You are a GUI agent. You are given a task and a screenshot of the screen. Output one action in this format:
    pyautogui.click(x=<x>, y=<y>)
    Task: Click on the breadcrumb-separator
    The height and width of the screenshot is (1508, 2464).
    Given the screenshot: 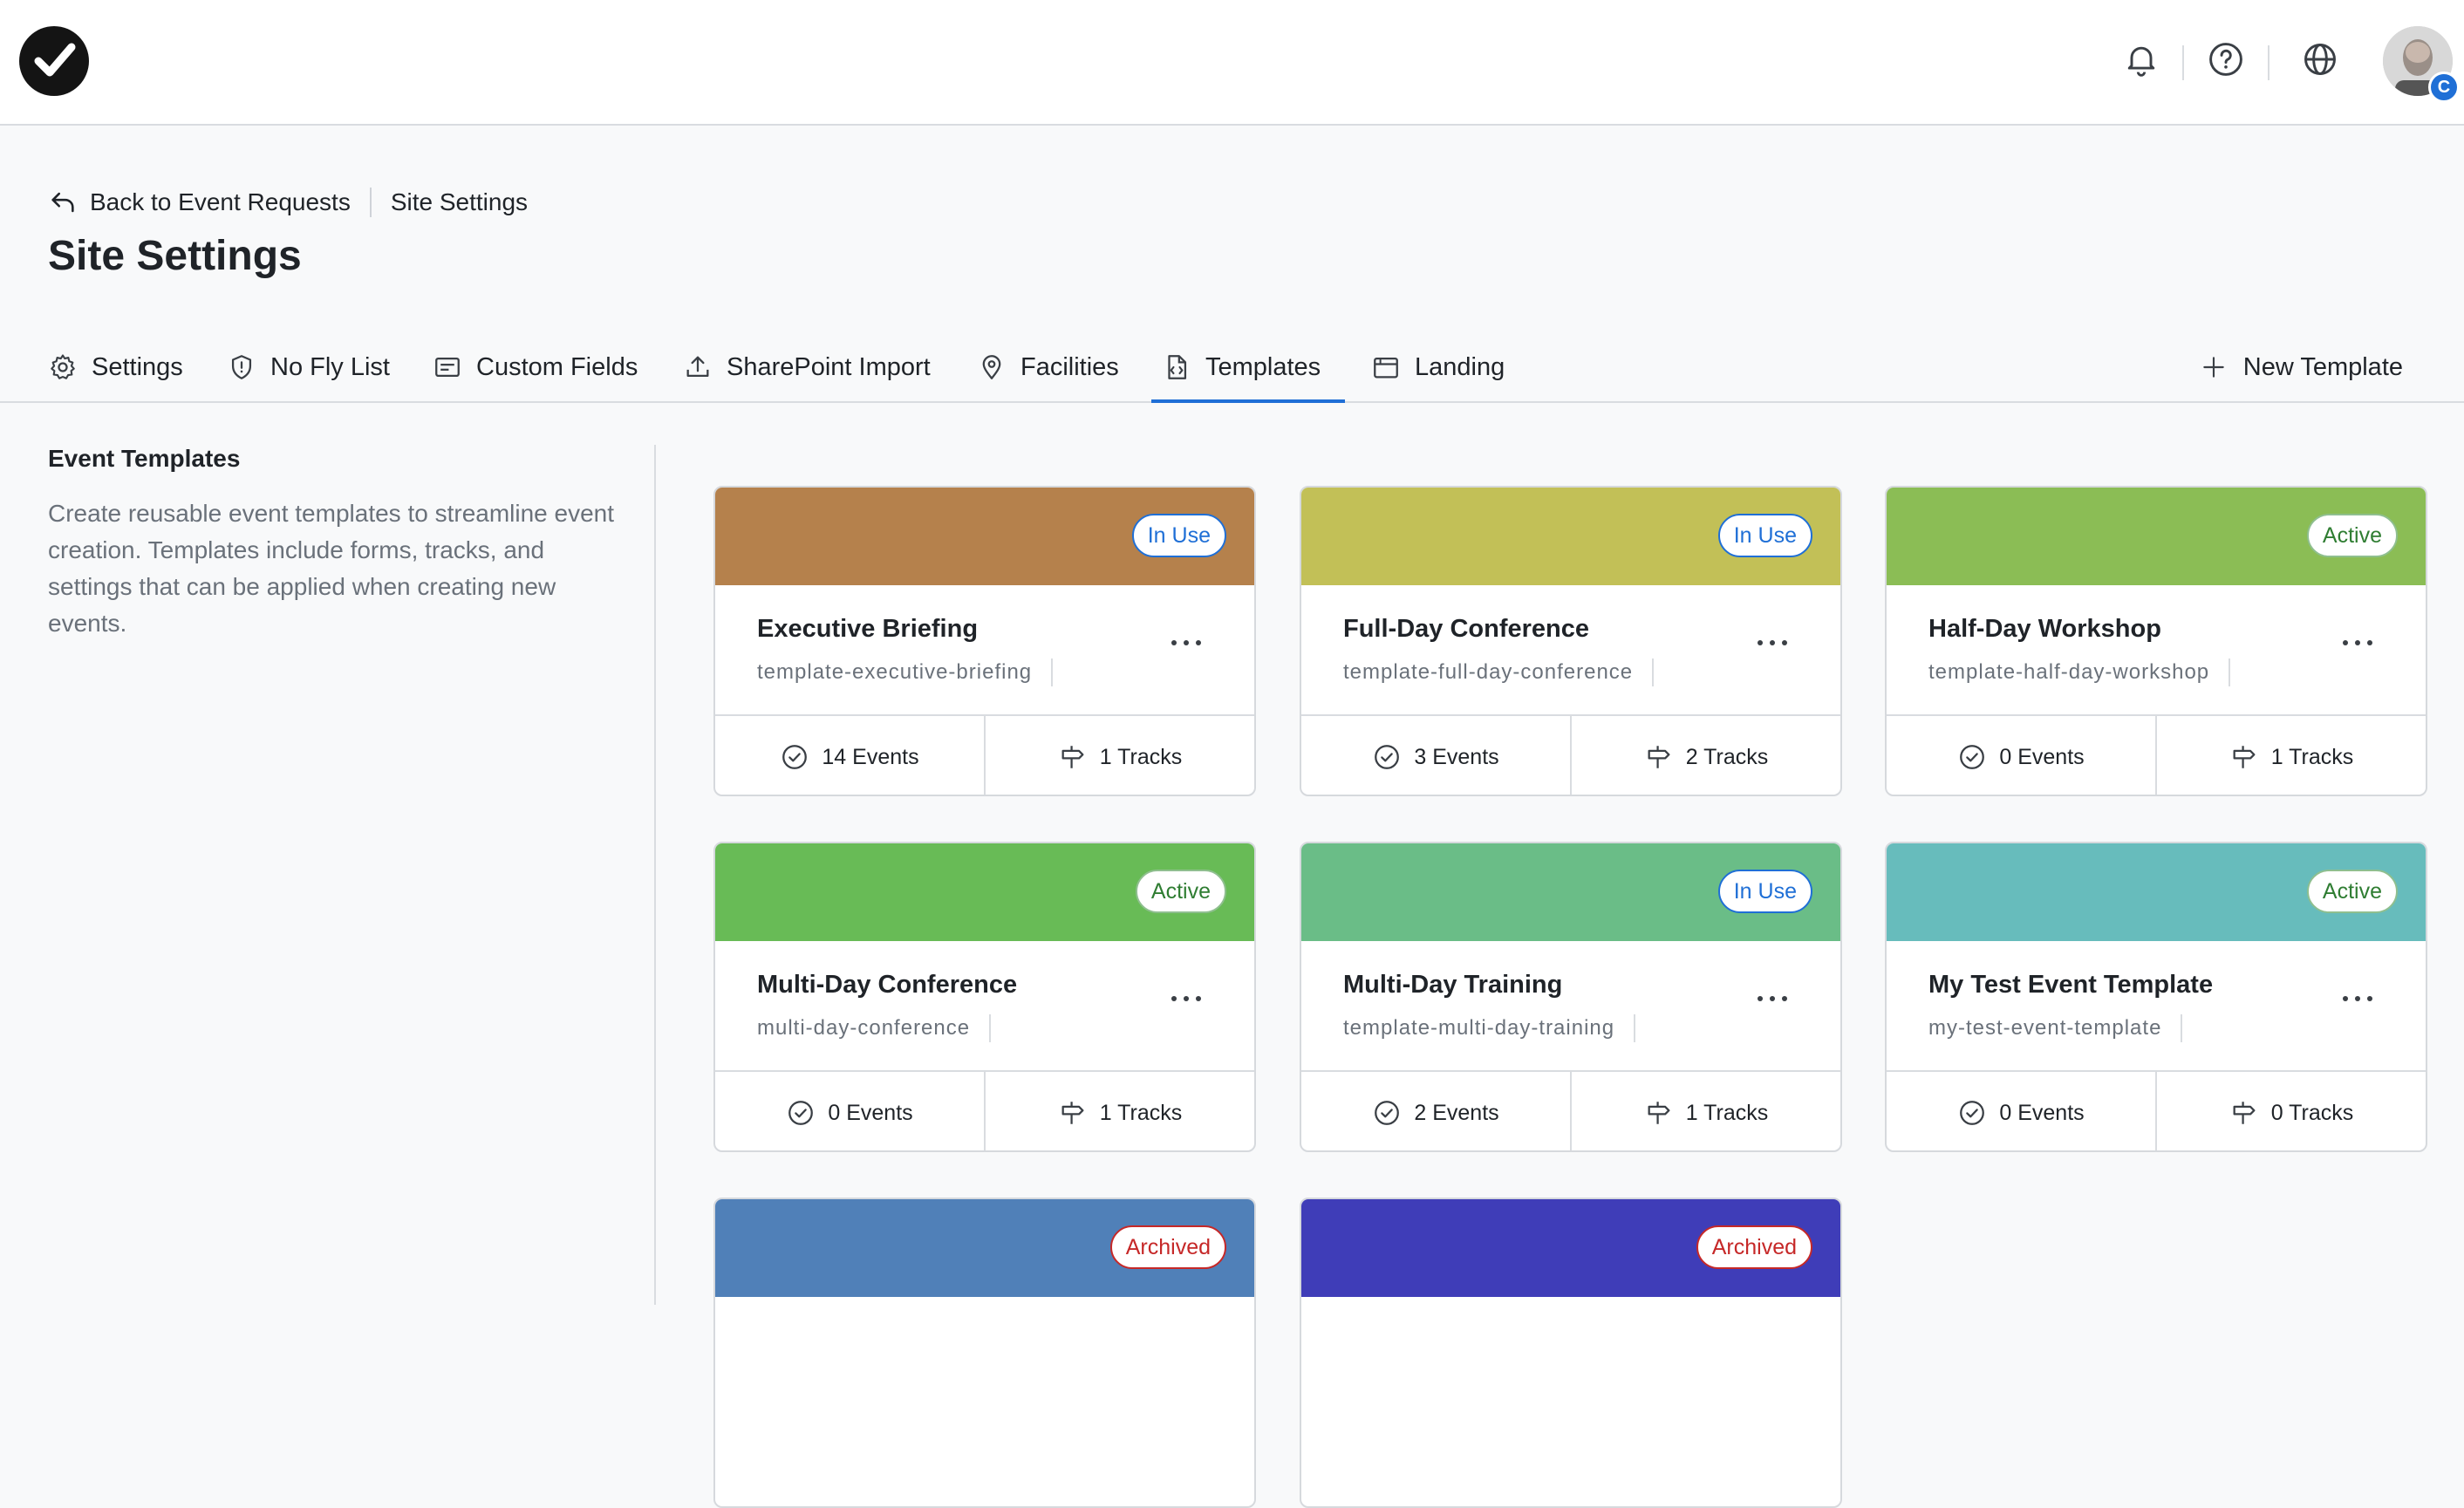 What is the action you would take?
    pyautogui.click(x=370, y=202)
    